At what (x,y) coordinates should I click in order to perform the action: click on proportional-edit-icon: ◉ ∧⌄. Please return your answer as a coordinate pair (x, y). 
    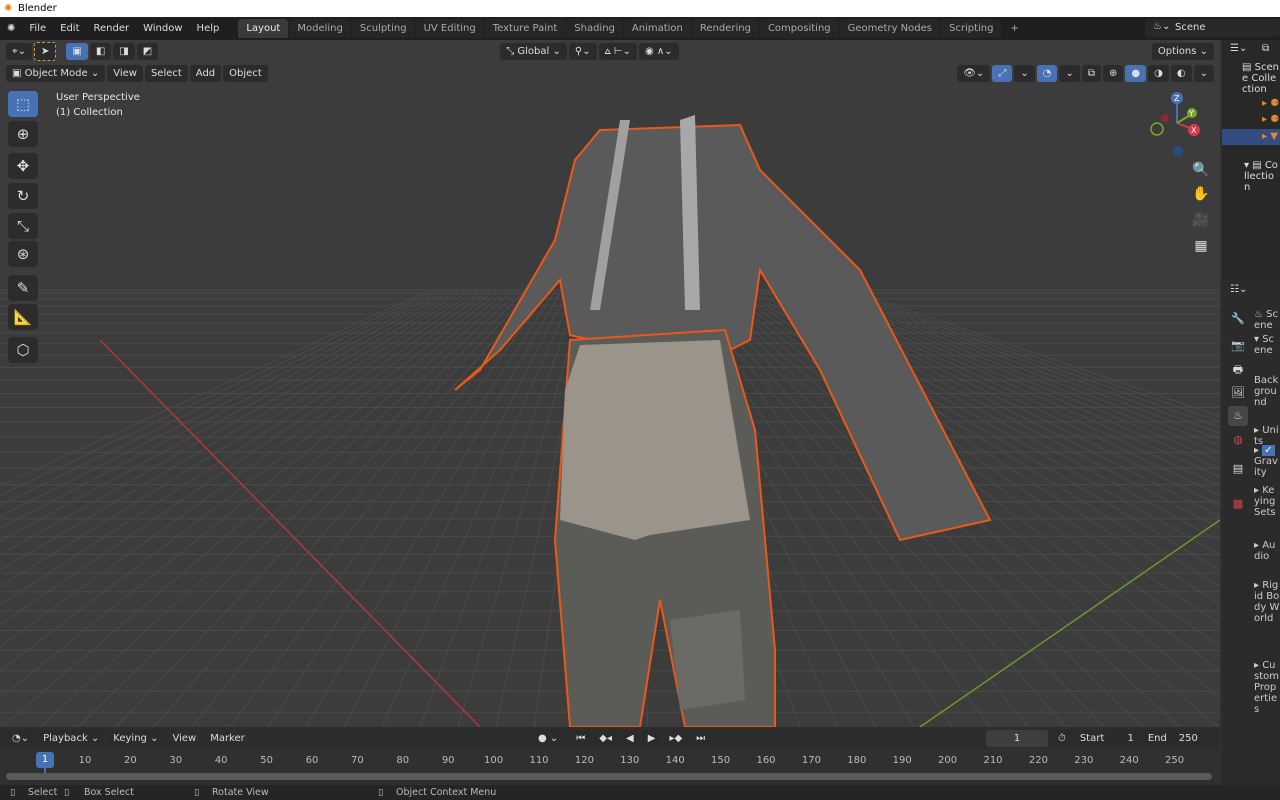
    Looking at the image, I should click on (658, 51).